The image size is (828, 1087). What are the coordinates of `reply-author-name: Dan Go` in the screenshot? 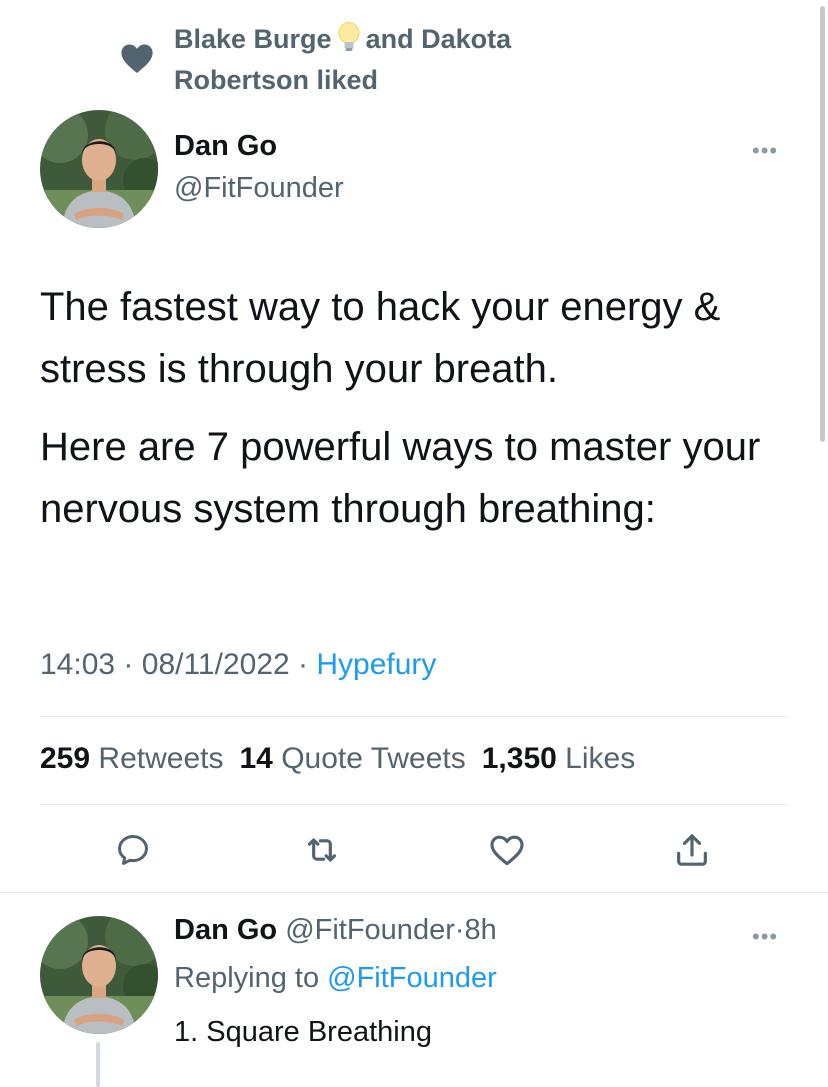 It's located at (225, 930).